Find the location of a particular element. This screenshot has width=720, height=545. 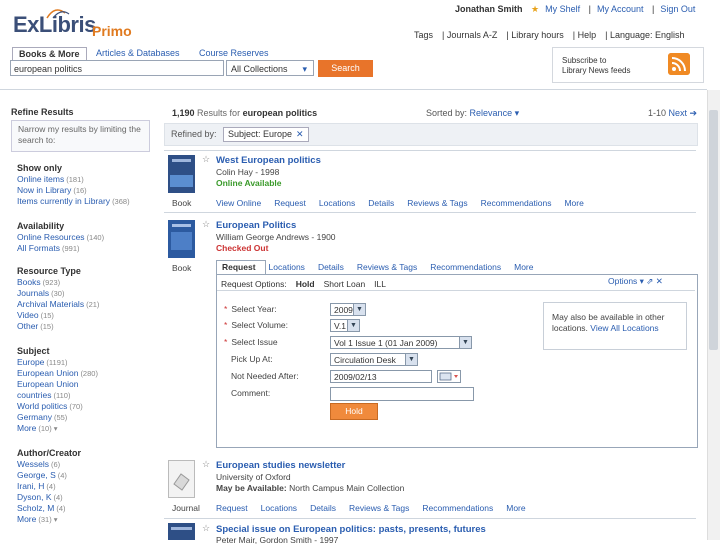

search-button: Search is located at coordinates (345, 68).